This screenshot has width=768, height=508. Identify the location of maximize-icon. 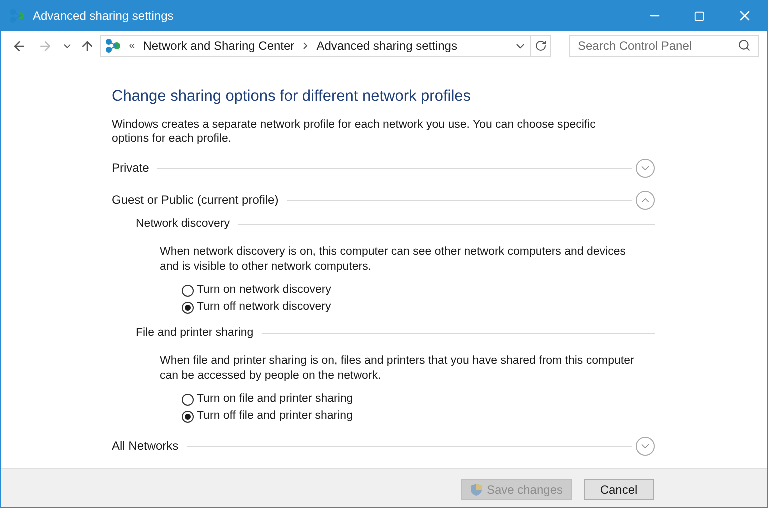
(699, 16).